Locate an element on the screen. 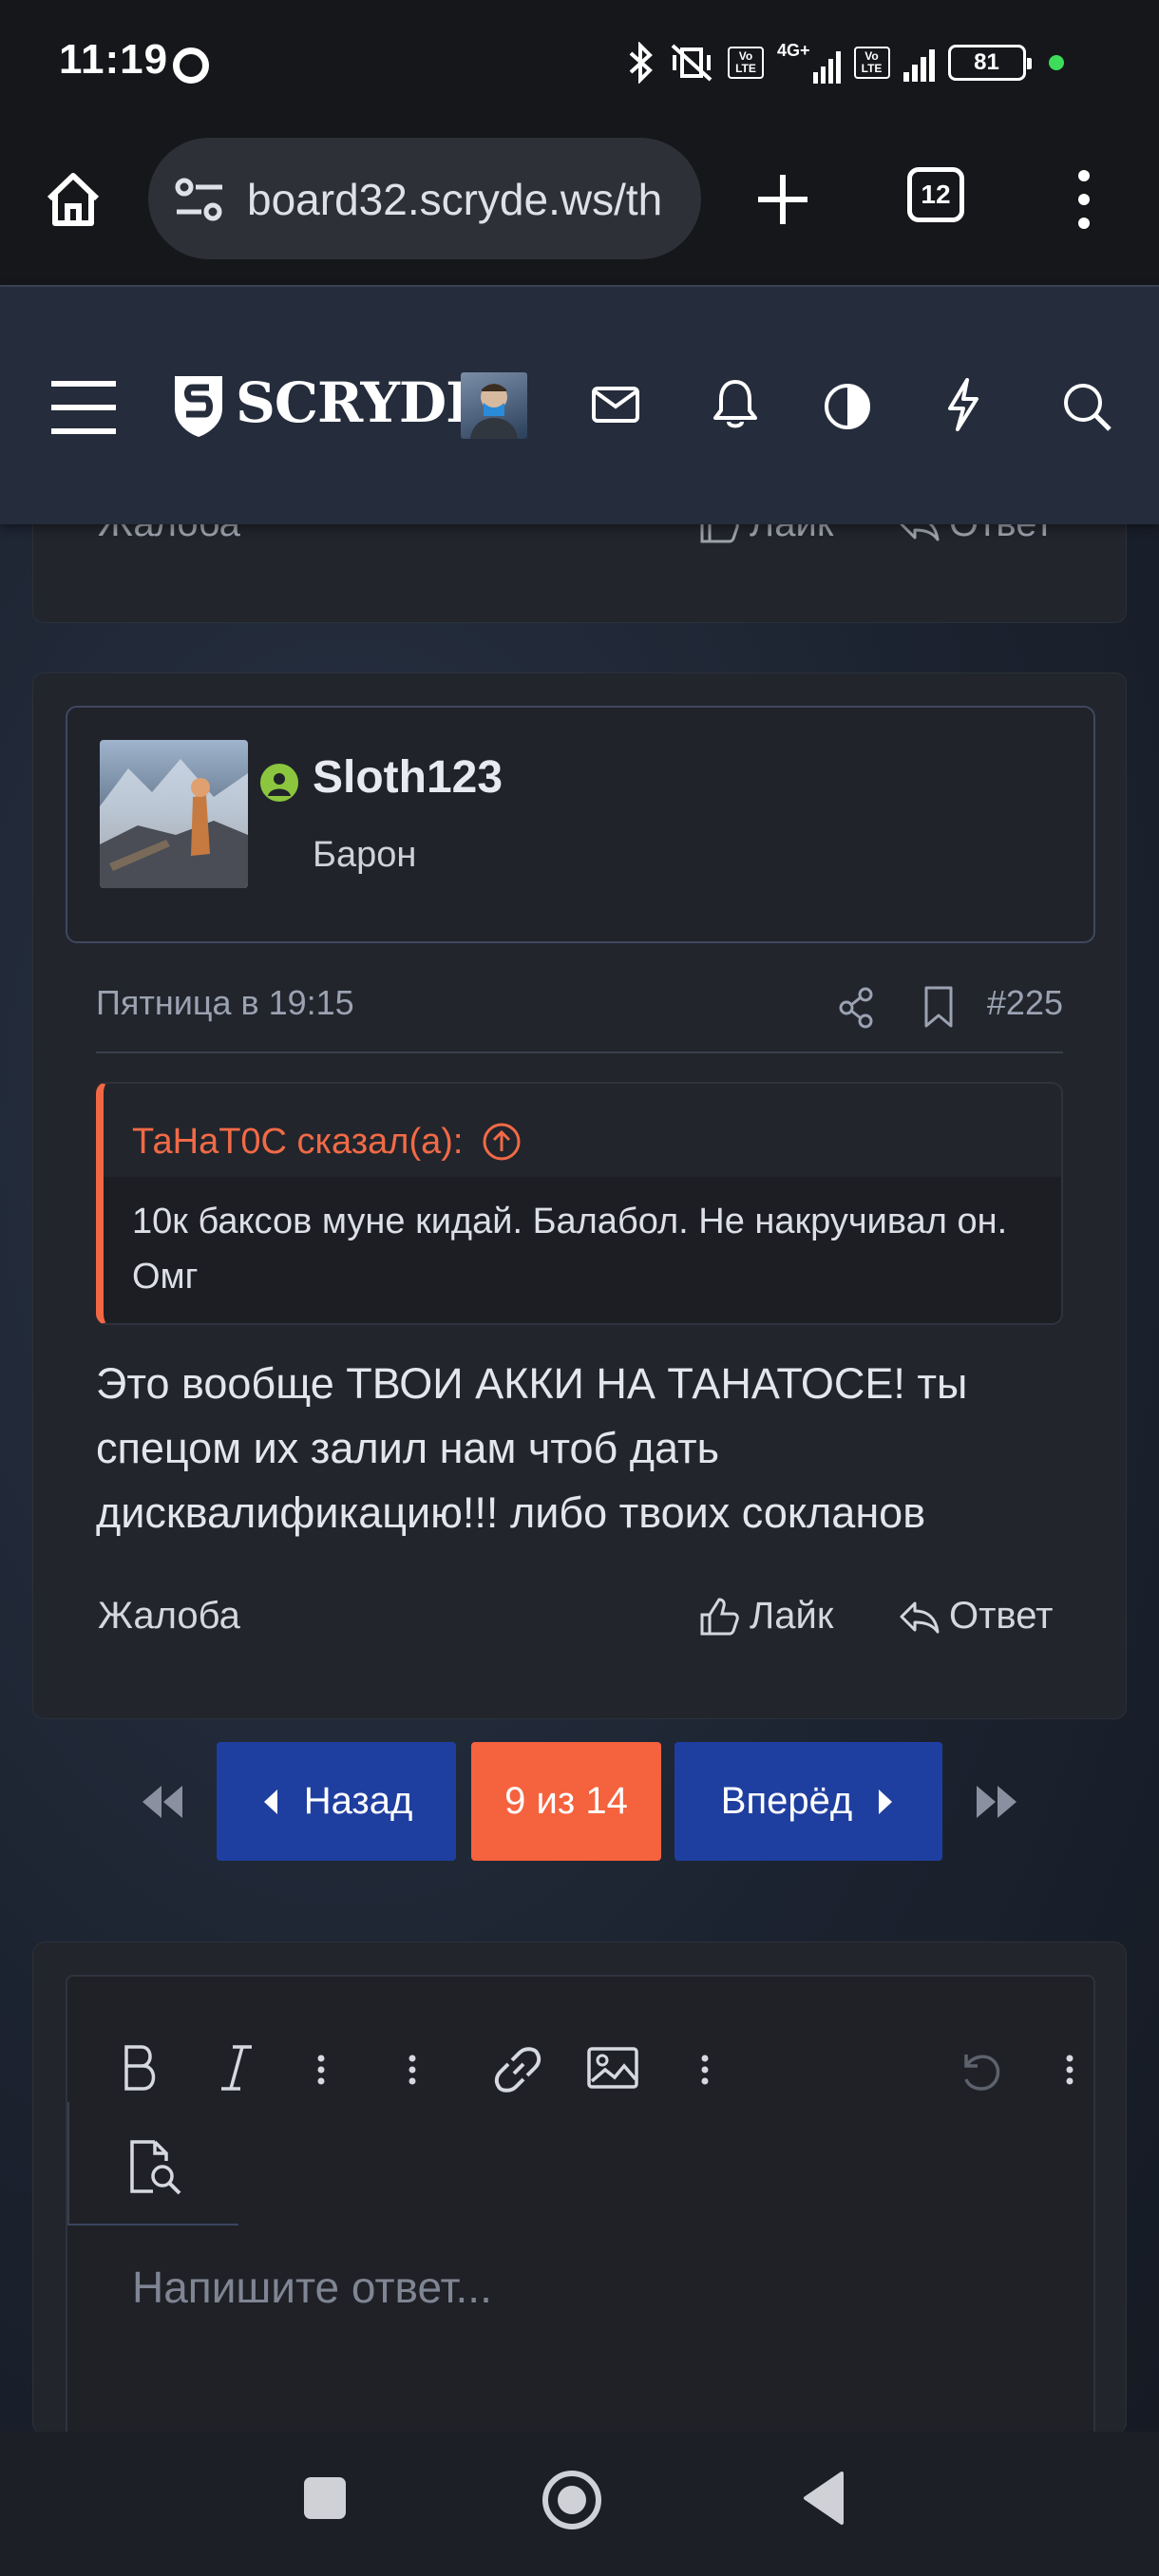 This screenshot has height=2576, width=1159. caret-left-icon is located at coordinates (270, 1801).